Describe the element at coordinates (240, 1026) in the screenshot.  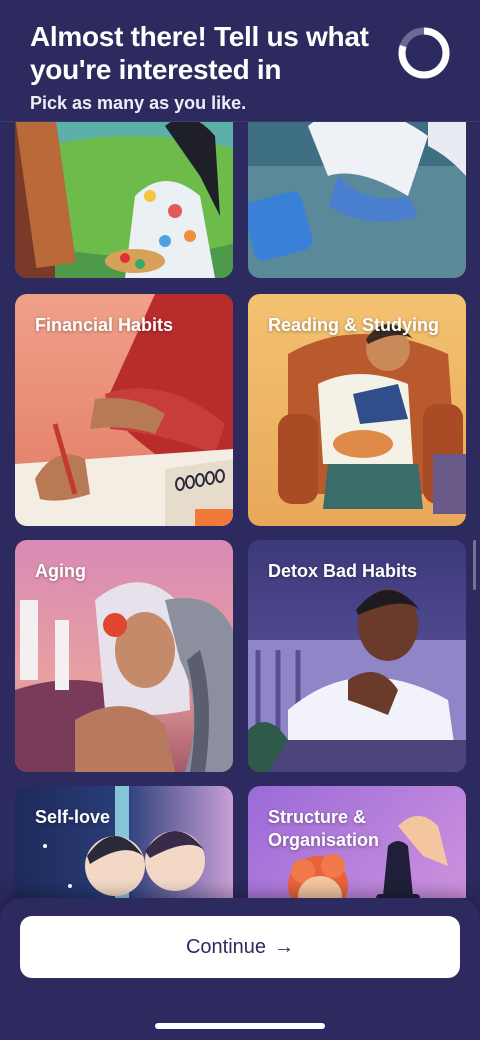
I see `home-indicator` at that location.